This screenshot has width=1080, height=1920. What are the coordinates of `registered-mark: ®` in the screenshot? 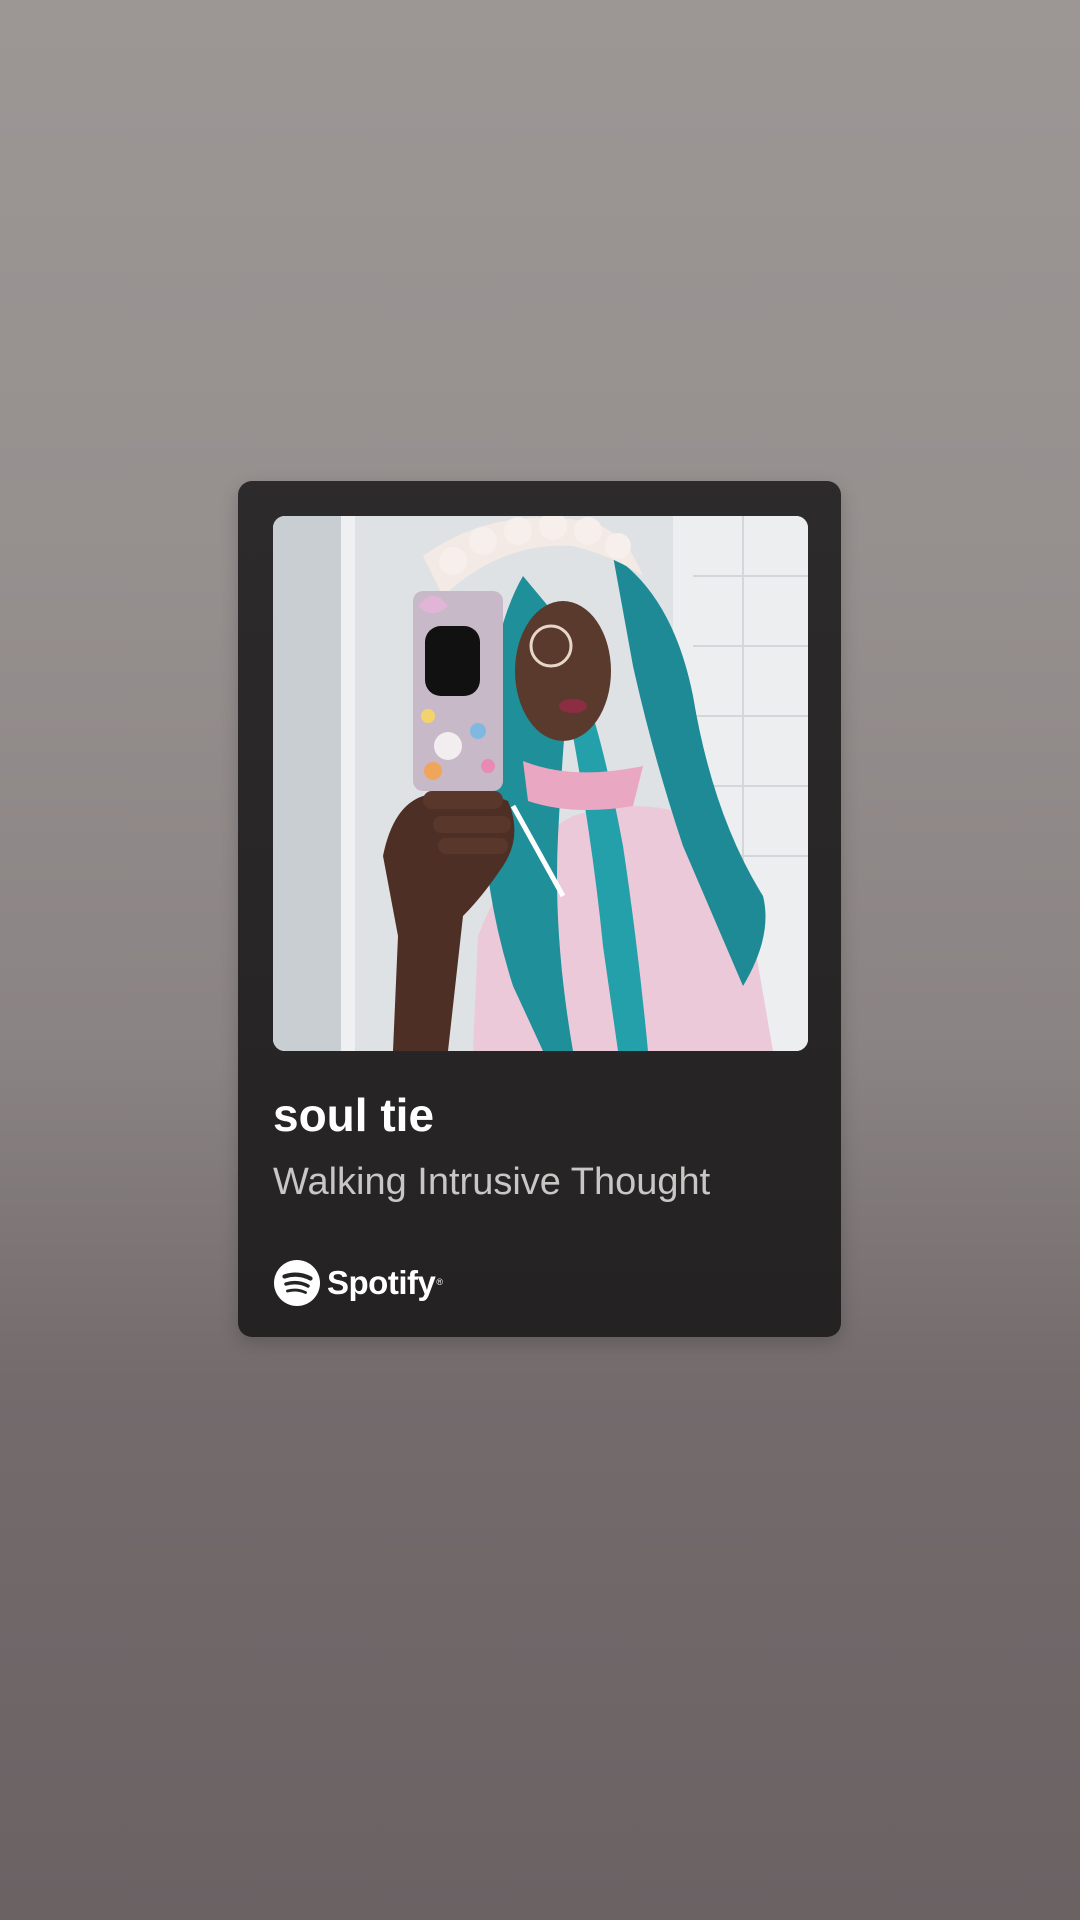 It's located at (439, 1282).